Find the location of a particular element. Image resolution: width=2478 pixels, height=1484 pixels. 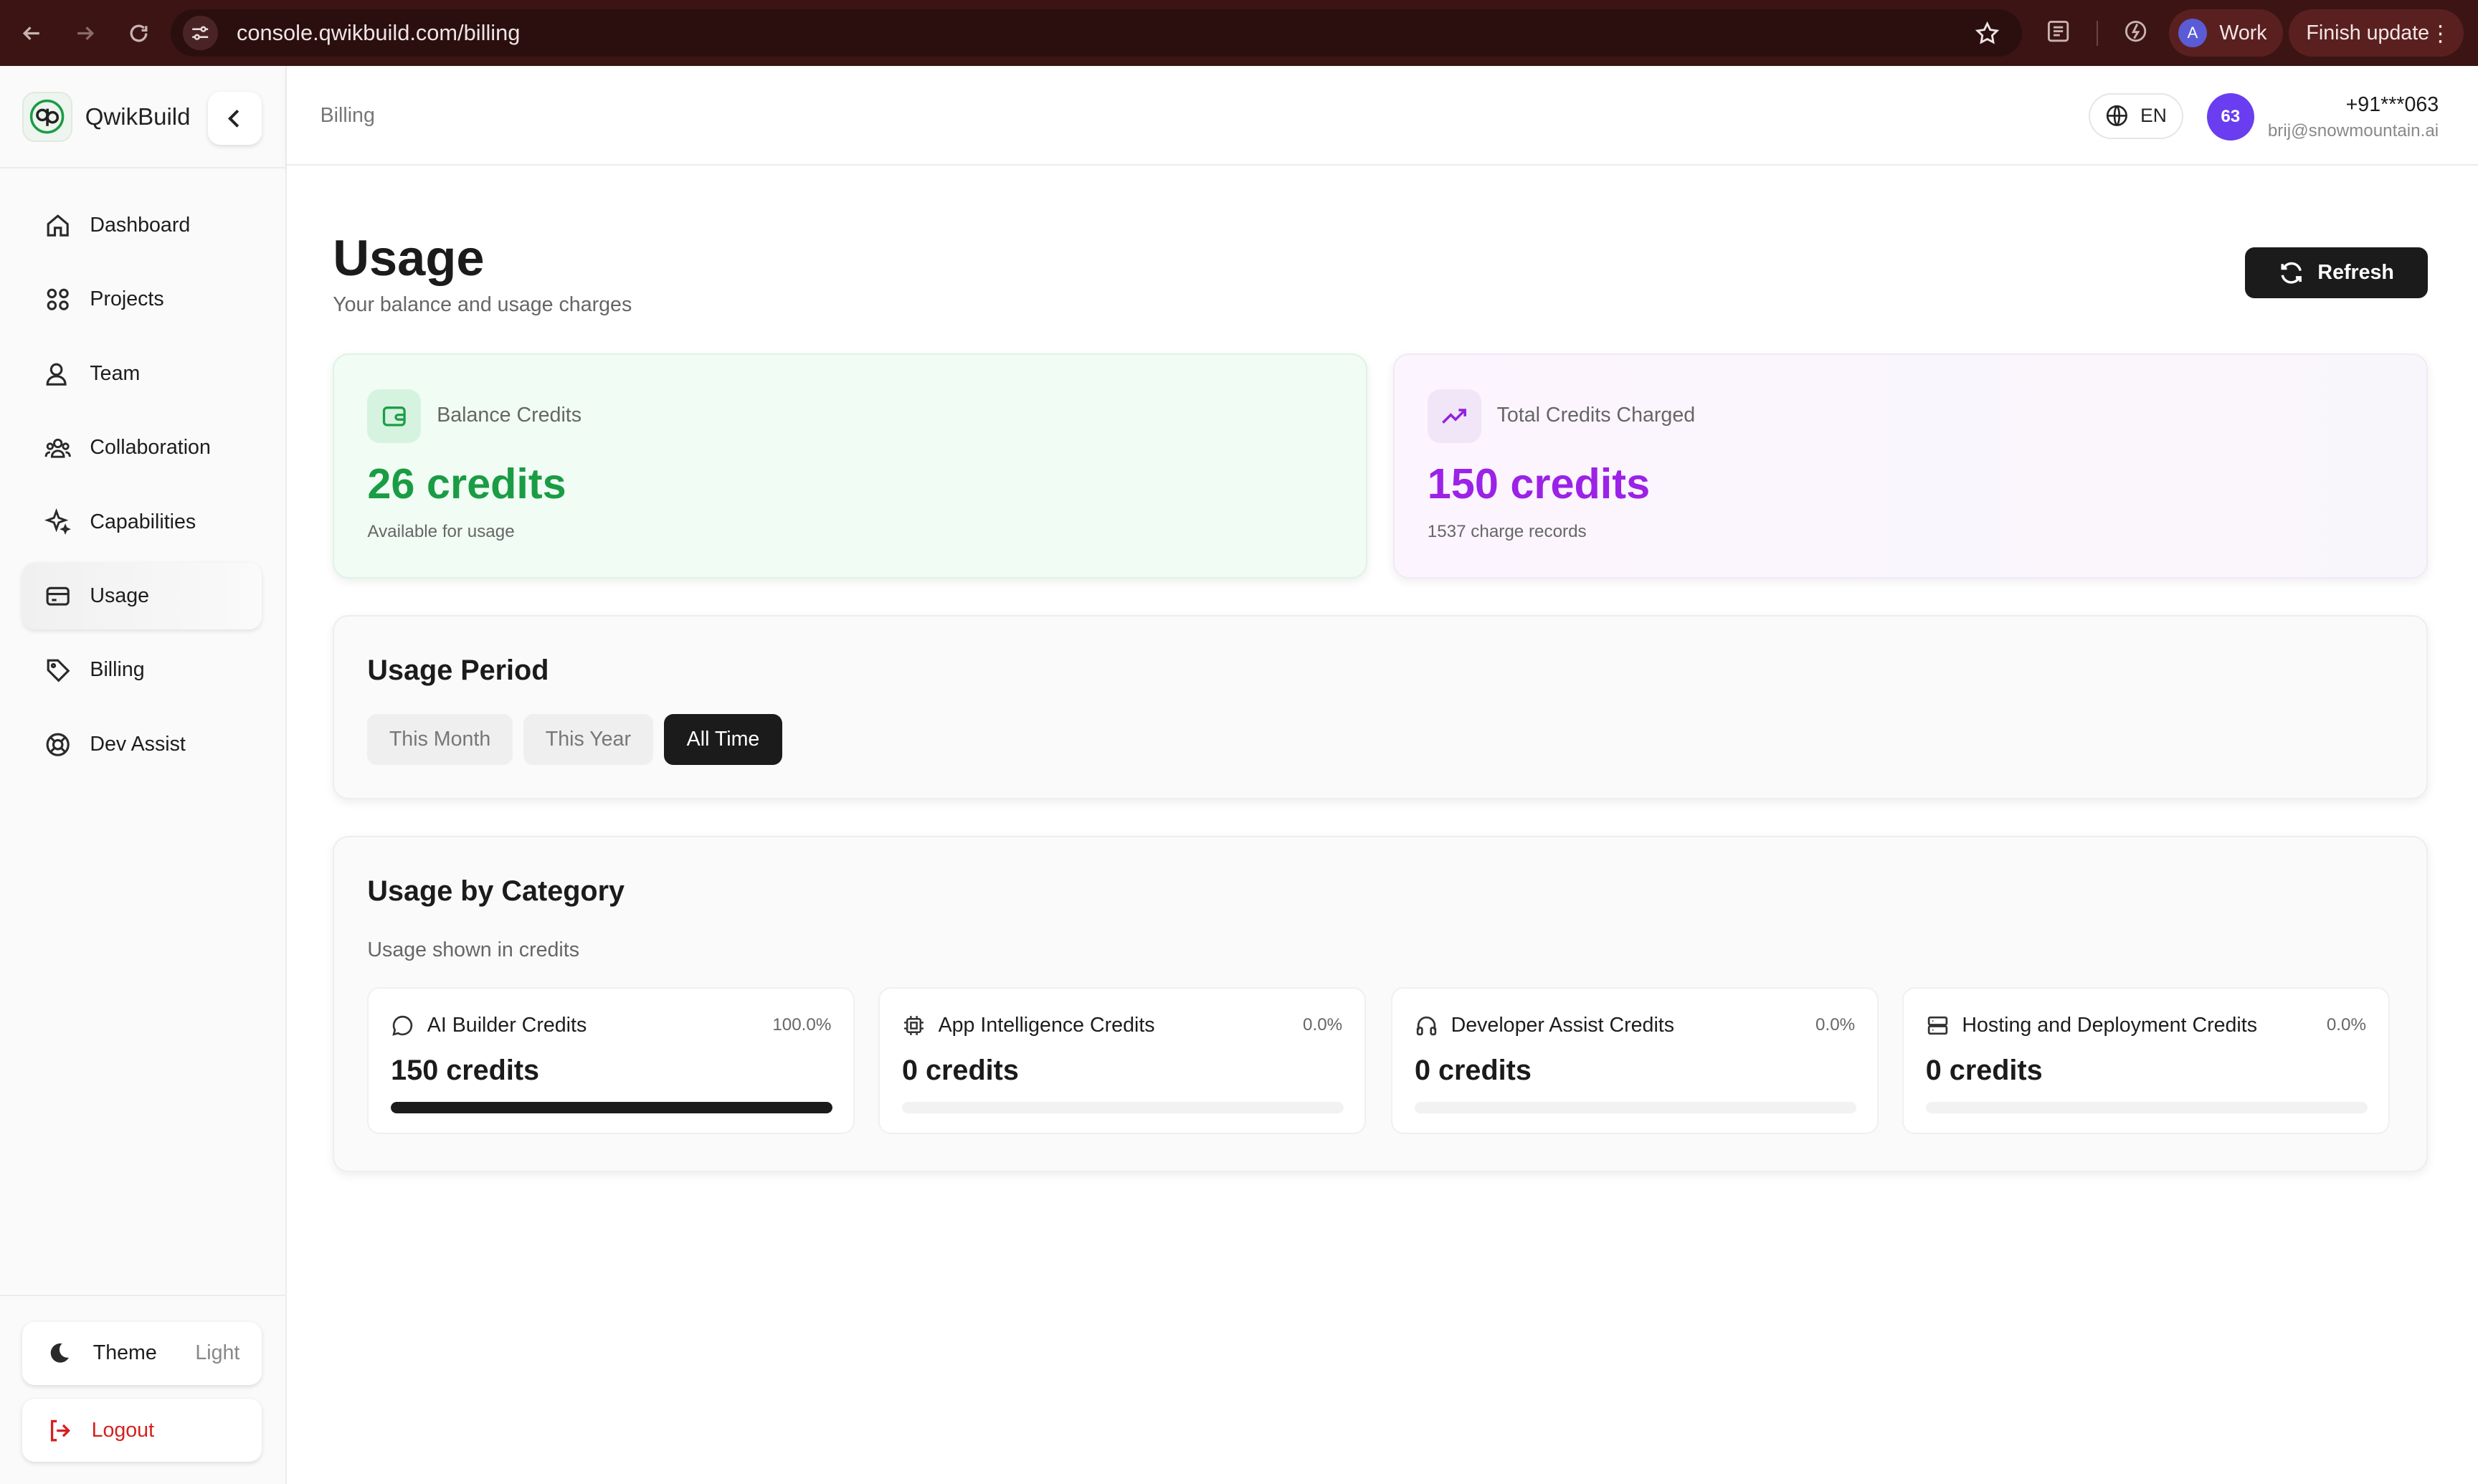

forward-button is located at coordinates (85, 33).